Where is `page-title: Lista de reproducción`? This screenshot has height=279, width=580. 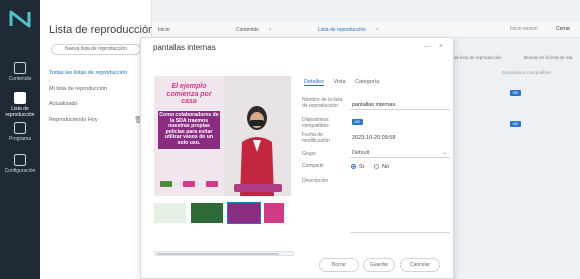 page-title: Lista de reproducción is located at coordinates (102, 30).